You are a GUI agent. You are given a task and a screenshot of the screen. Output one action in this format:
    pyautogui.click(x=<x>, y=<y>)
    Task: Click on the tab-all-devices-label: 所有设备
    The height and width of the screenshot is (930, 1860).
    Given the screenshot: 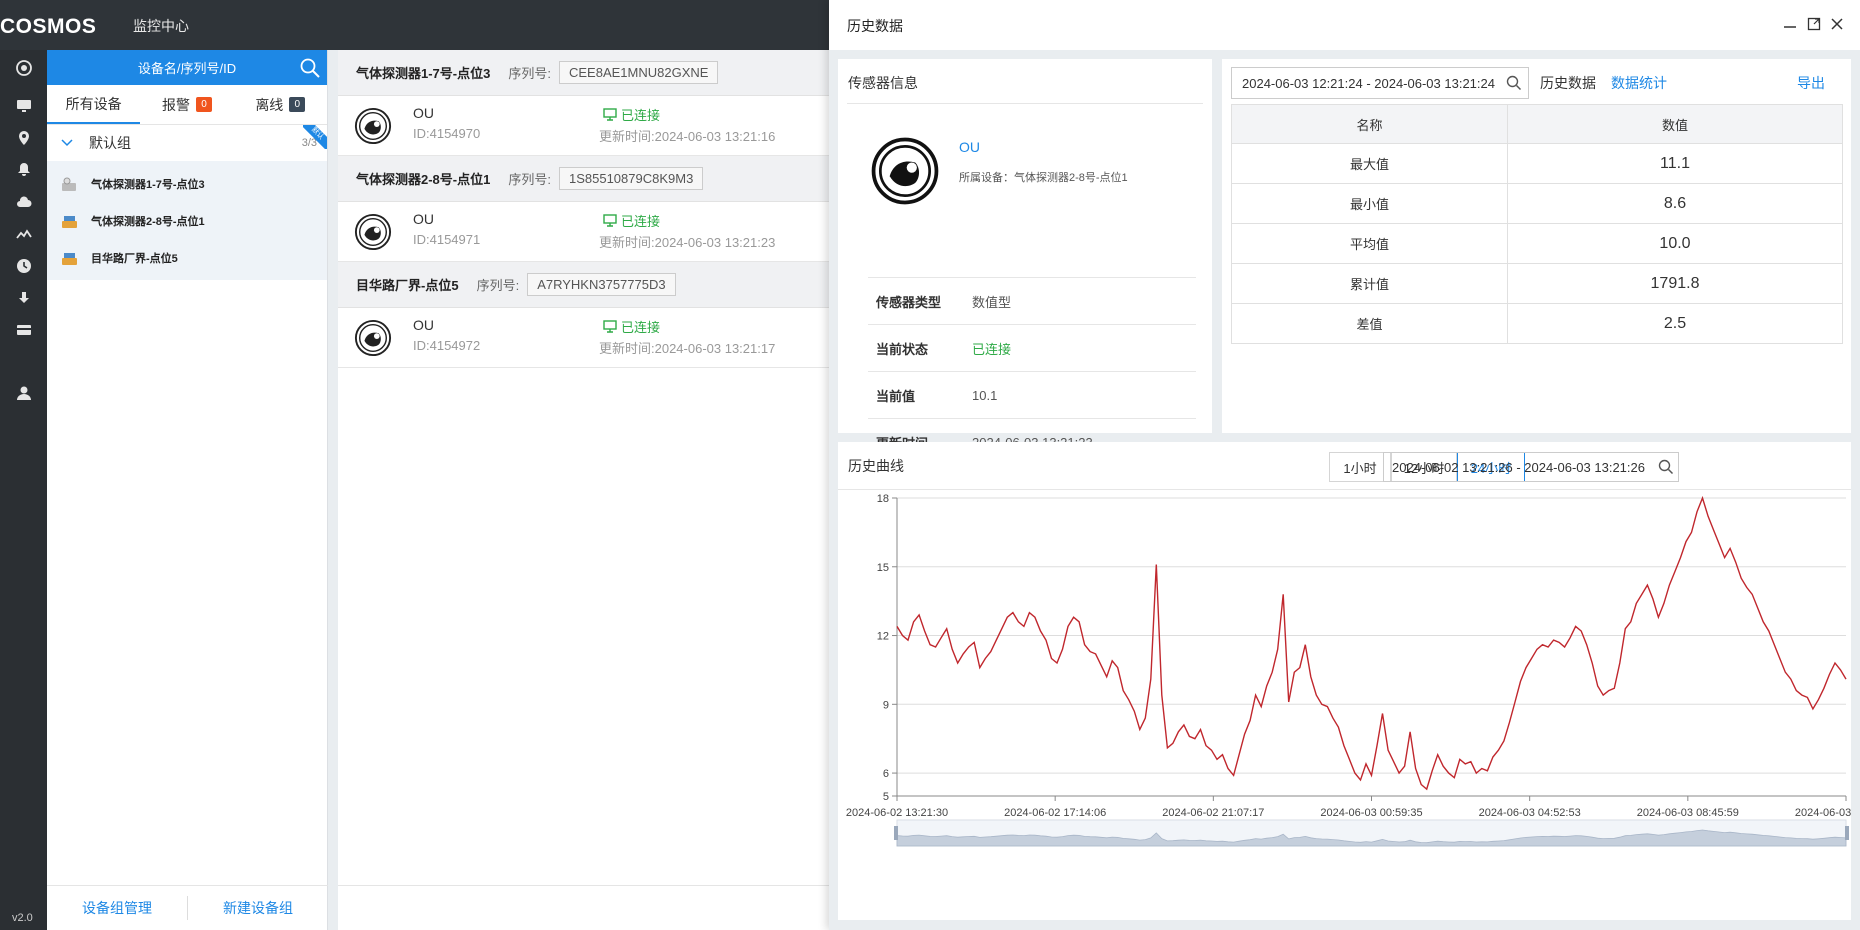 What is the action you would take?
    pyautogui.click(x=93, y=103)
    